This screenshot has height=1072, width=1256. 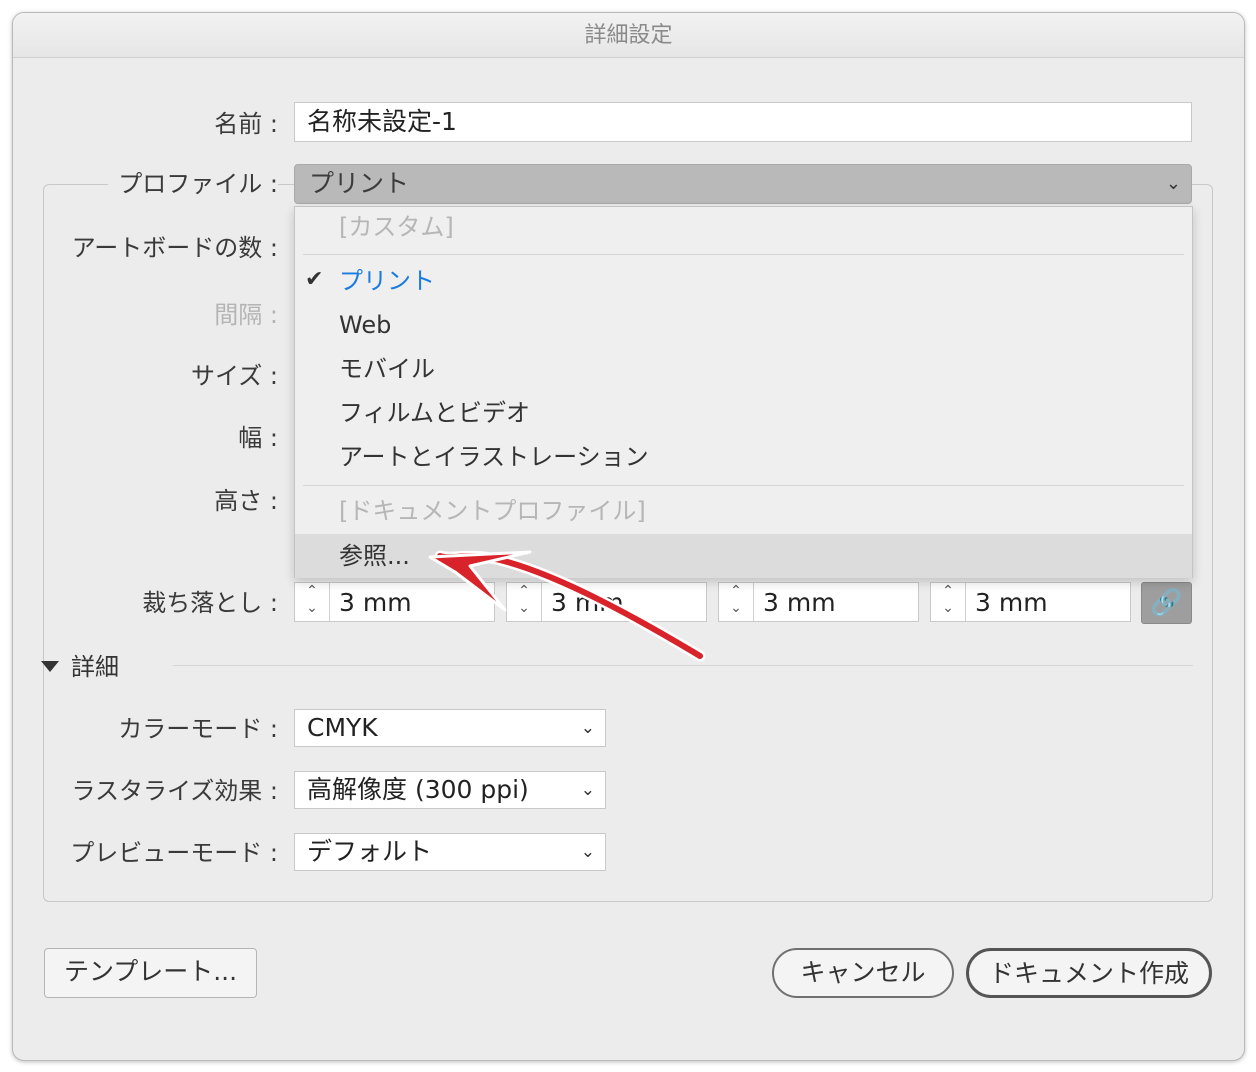 I want to click on menu-item-mobile: モバイル, so click(x=387, y=369).